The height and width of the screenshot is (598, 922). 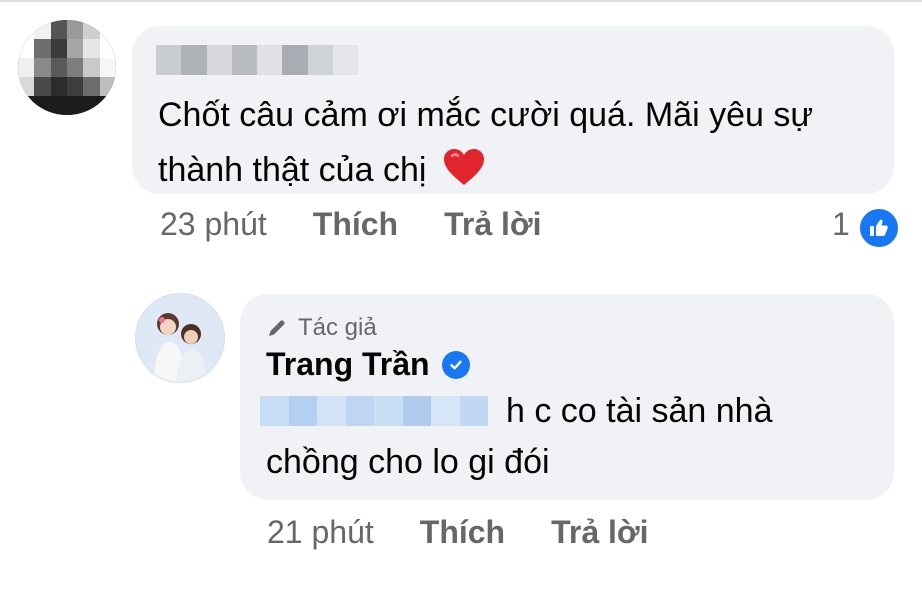 What do you see at coordinates (408, 462) in the screenshot?
I see `reply-text-line-2: chồng cho lo gi đói` at bounding box center [408, 462].